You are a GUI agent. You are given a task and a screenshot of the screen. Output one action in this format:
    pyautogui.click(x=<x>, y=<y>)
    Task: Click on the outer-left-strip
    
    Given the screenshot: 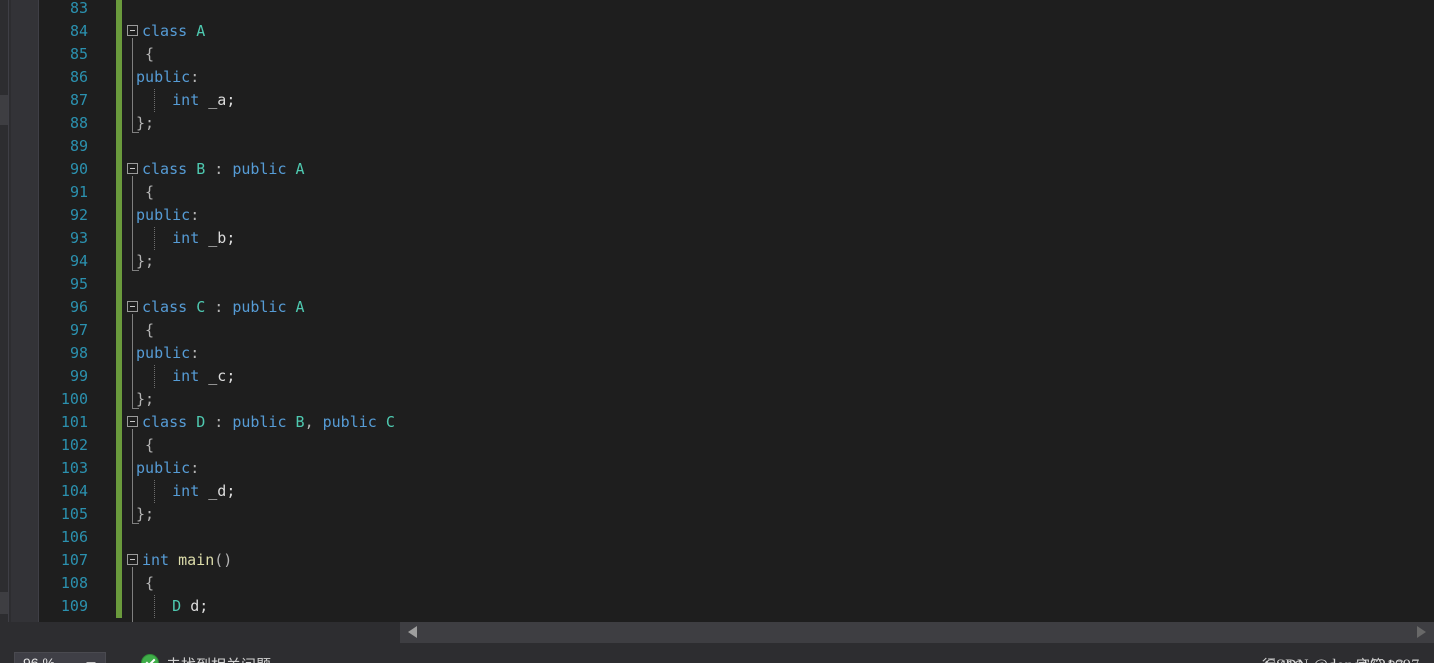 What is the action you would take?
    pyautogui.click(x=5, y=311)
    